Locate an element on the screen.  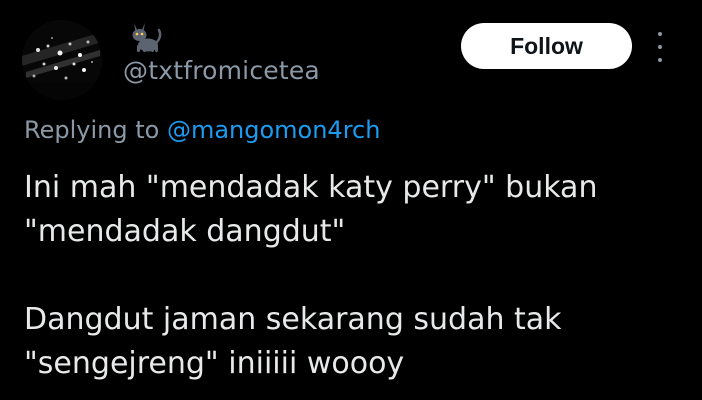
concert-lights-avatar-icon is located at coordinates (62, 60).